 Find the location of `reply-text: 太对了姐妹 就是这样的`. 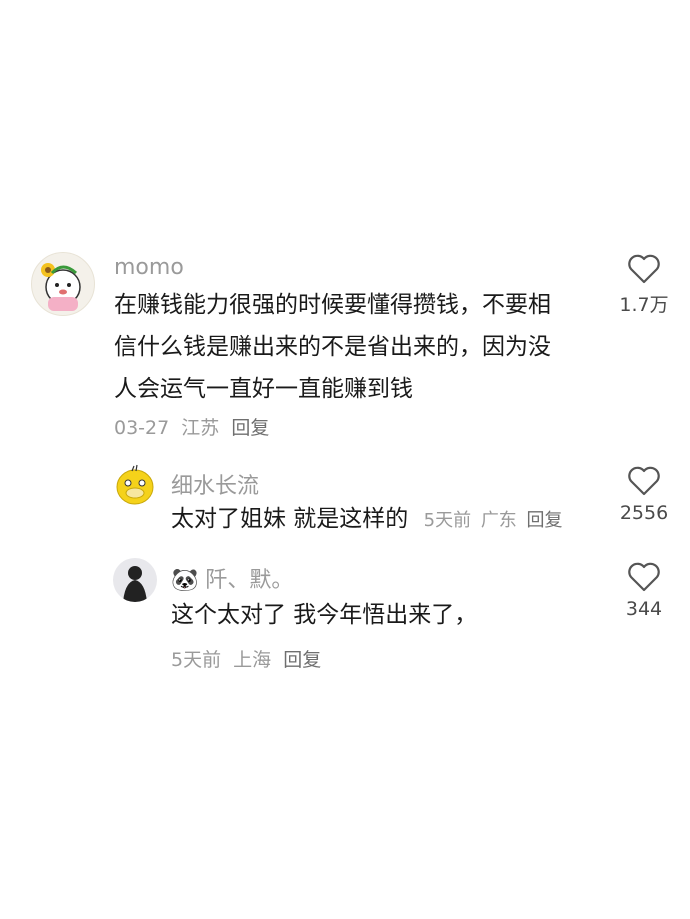

reply-text: 太对了姐妹 就是这样的 is located at coordinates (290, 519).